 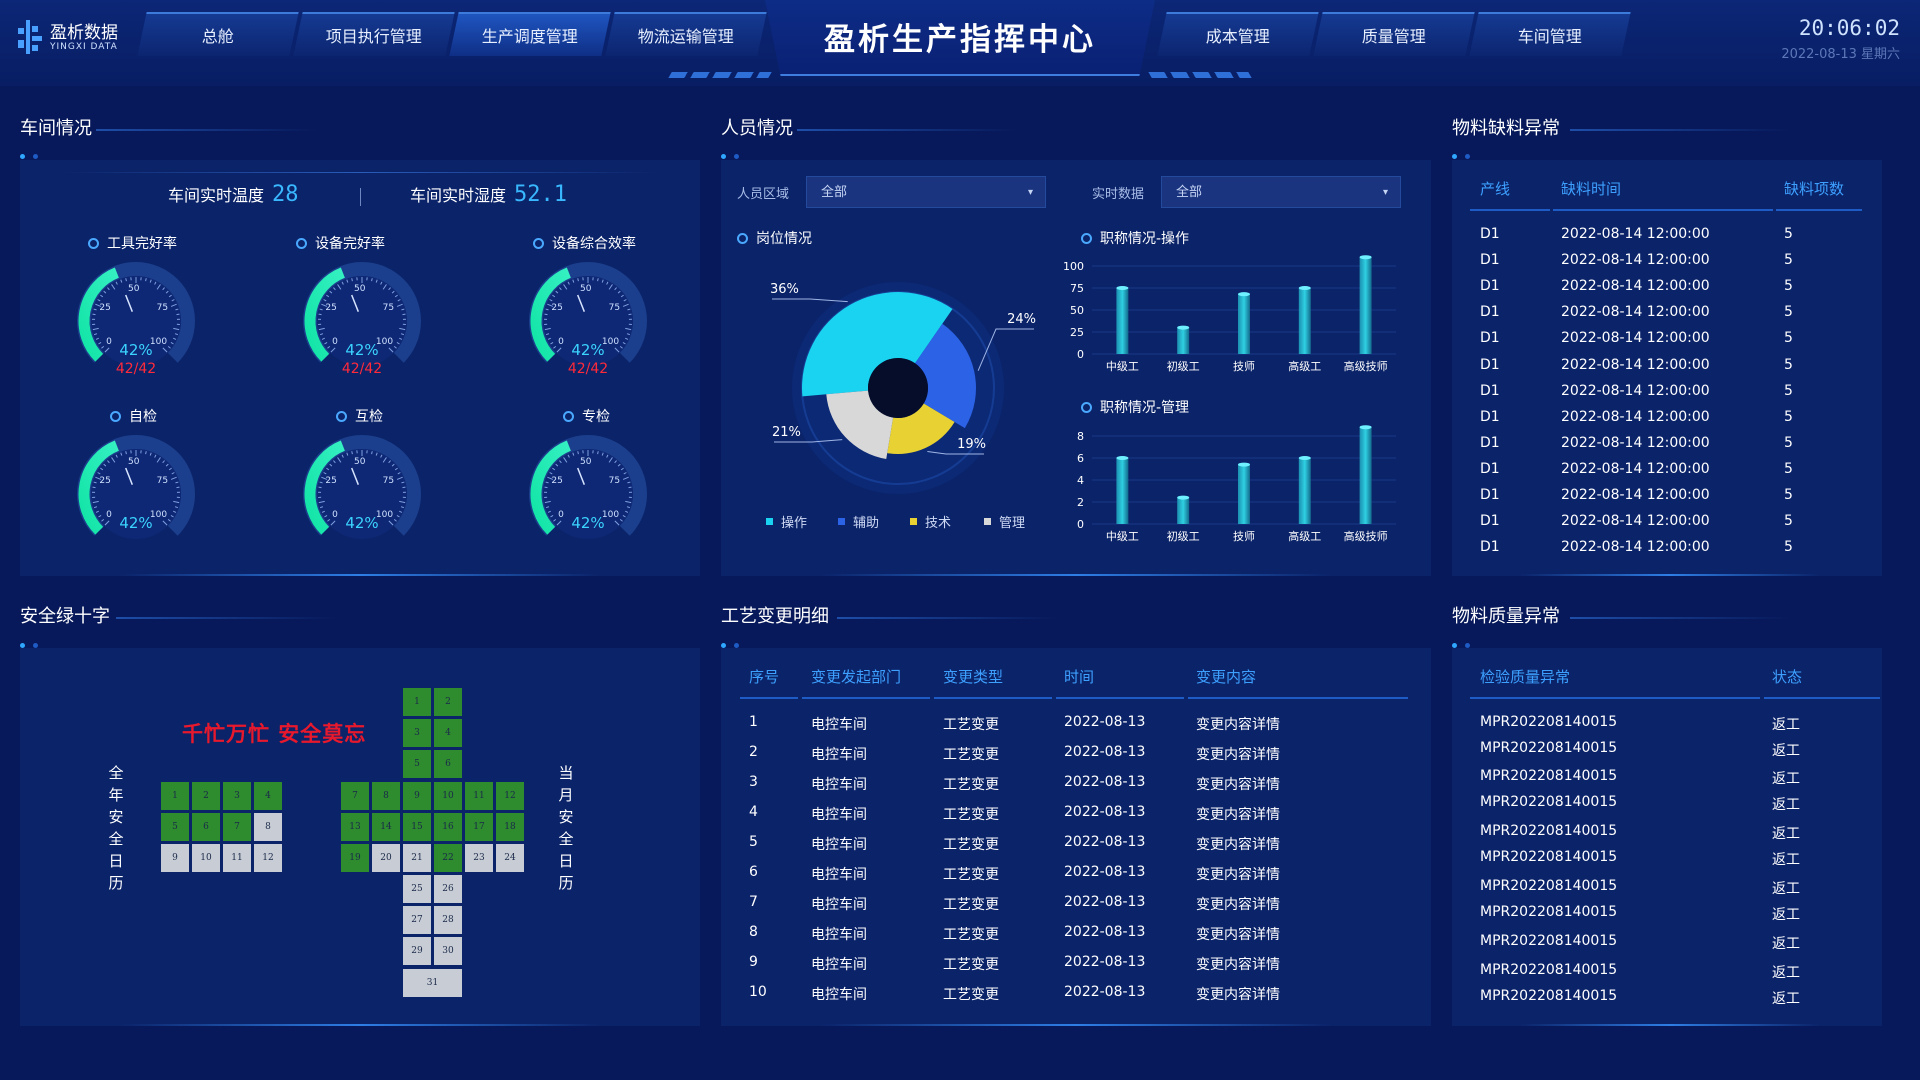 What do you see at coordinates (1079, 677) in the screenshot?
I see `process-header-time: 时间` at bounding box center [1079, 677].